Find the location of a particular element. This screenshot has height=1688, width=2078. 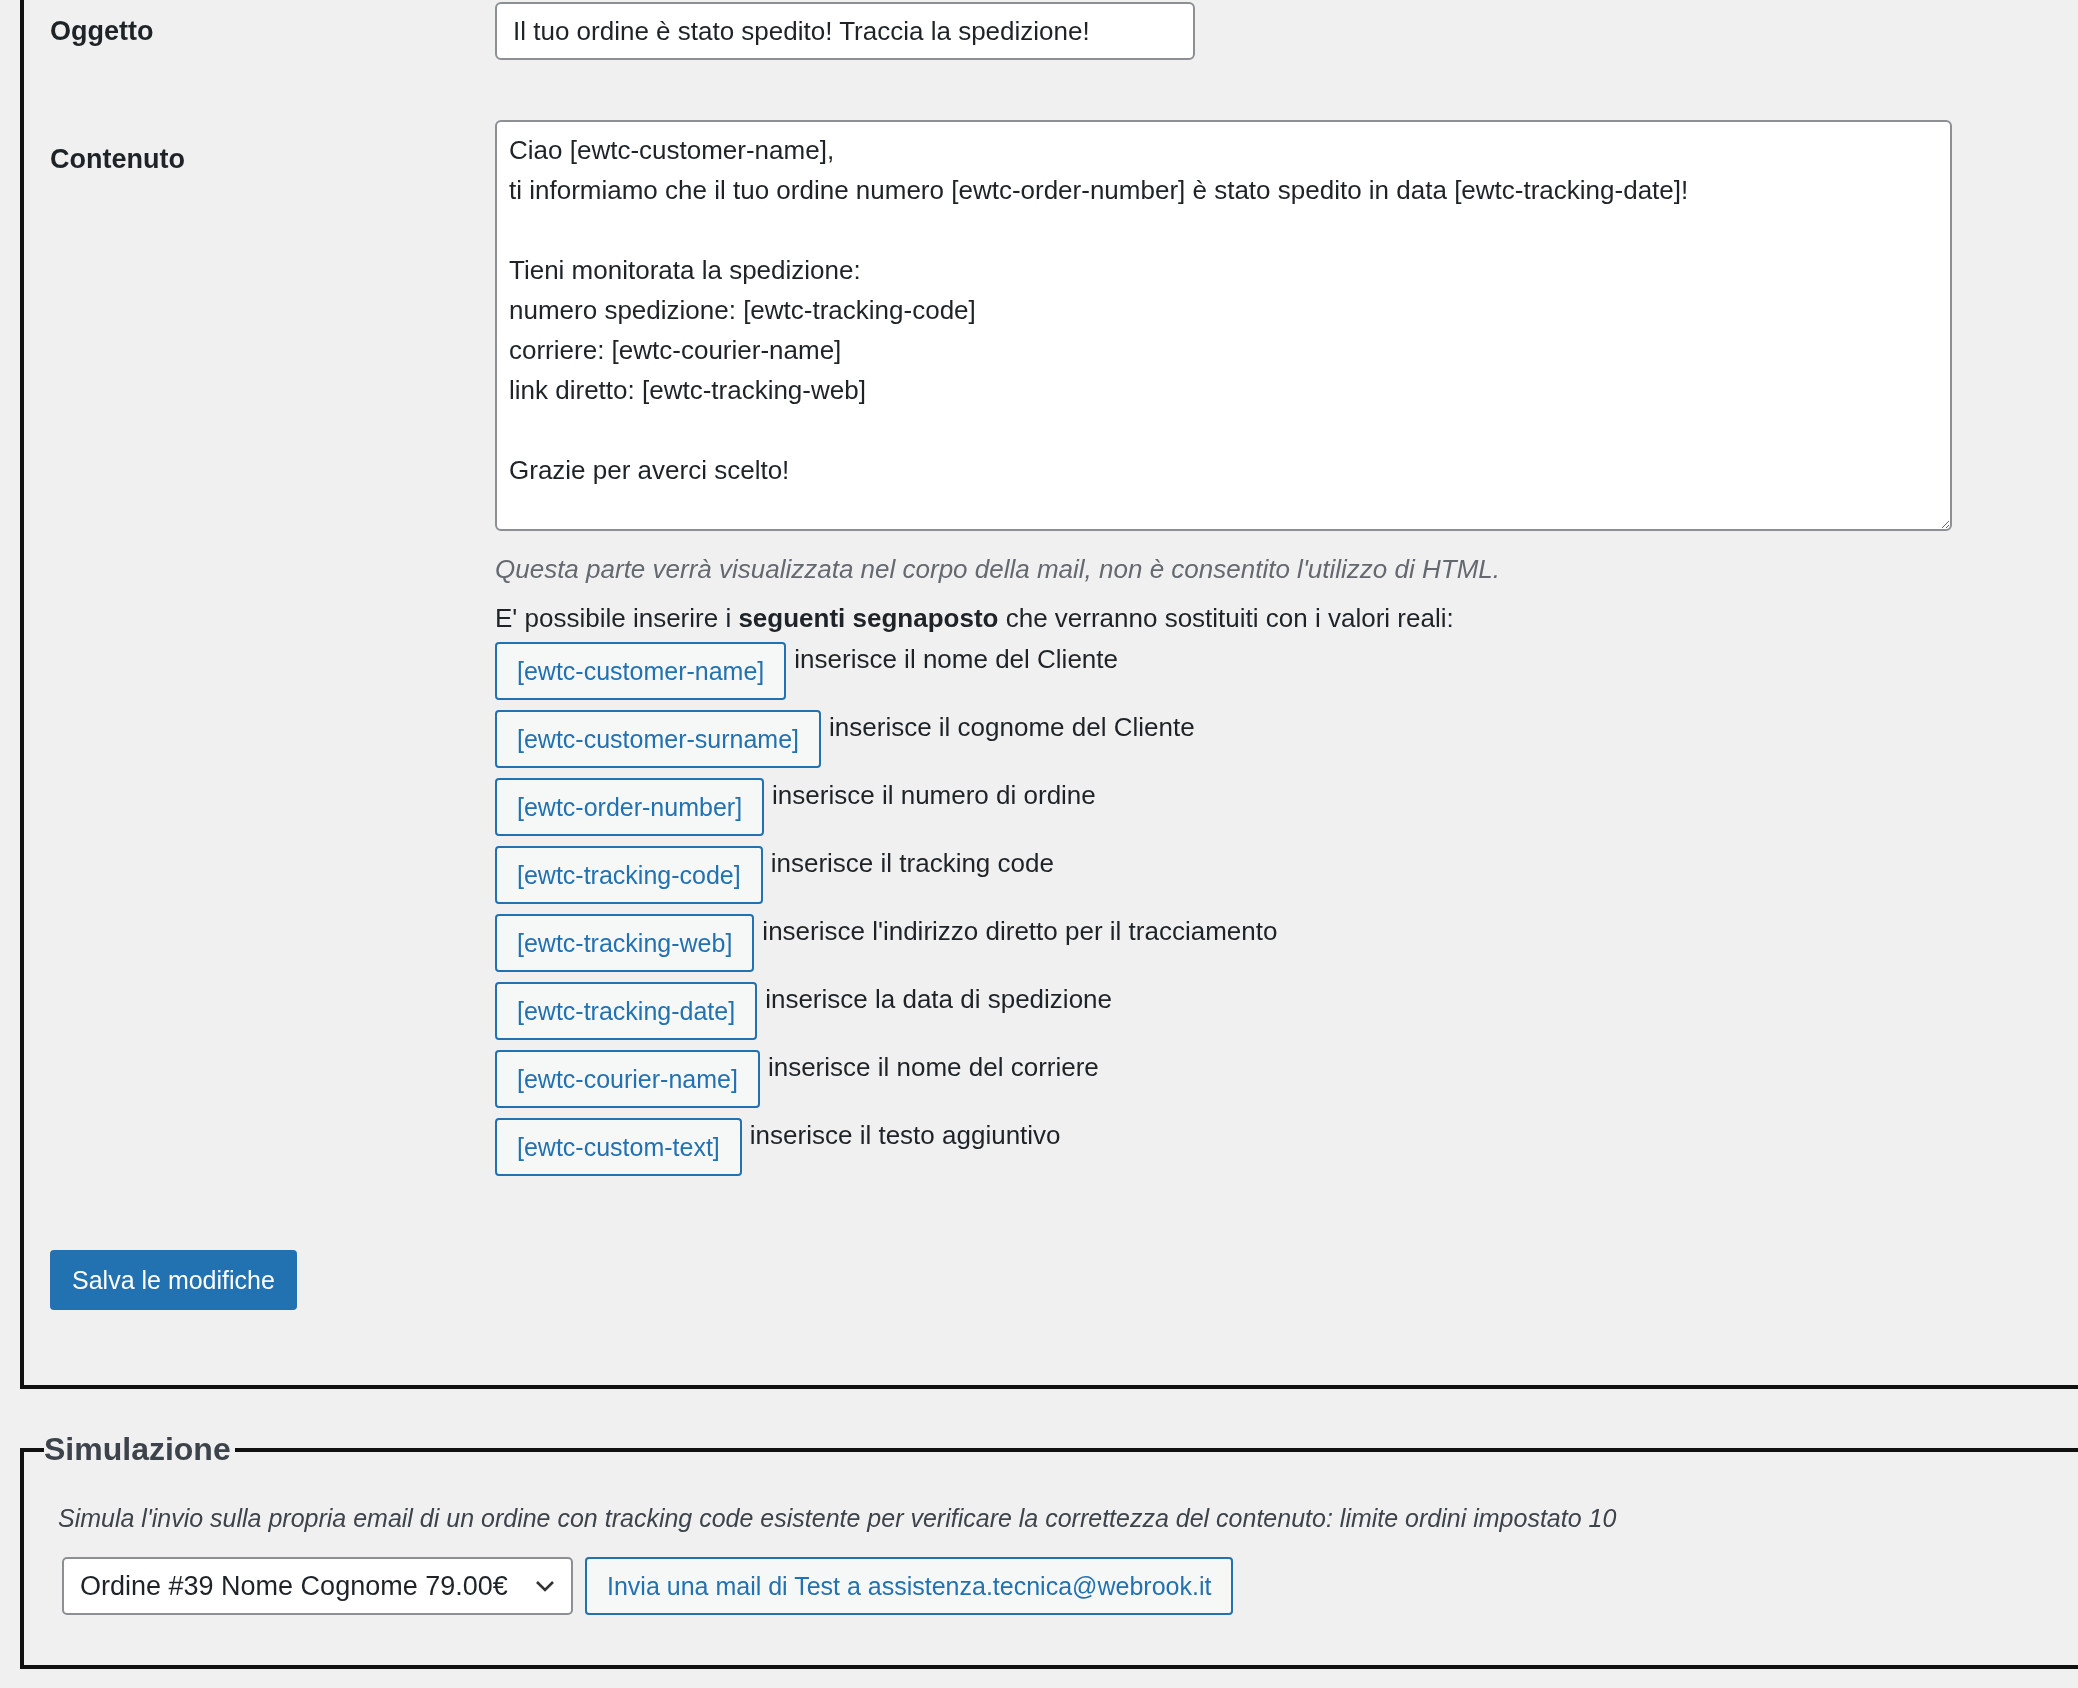

placeholder-tag-button: [ewtc-tracking-date] is located at coordinates (626, 1011).